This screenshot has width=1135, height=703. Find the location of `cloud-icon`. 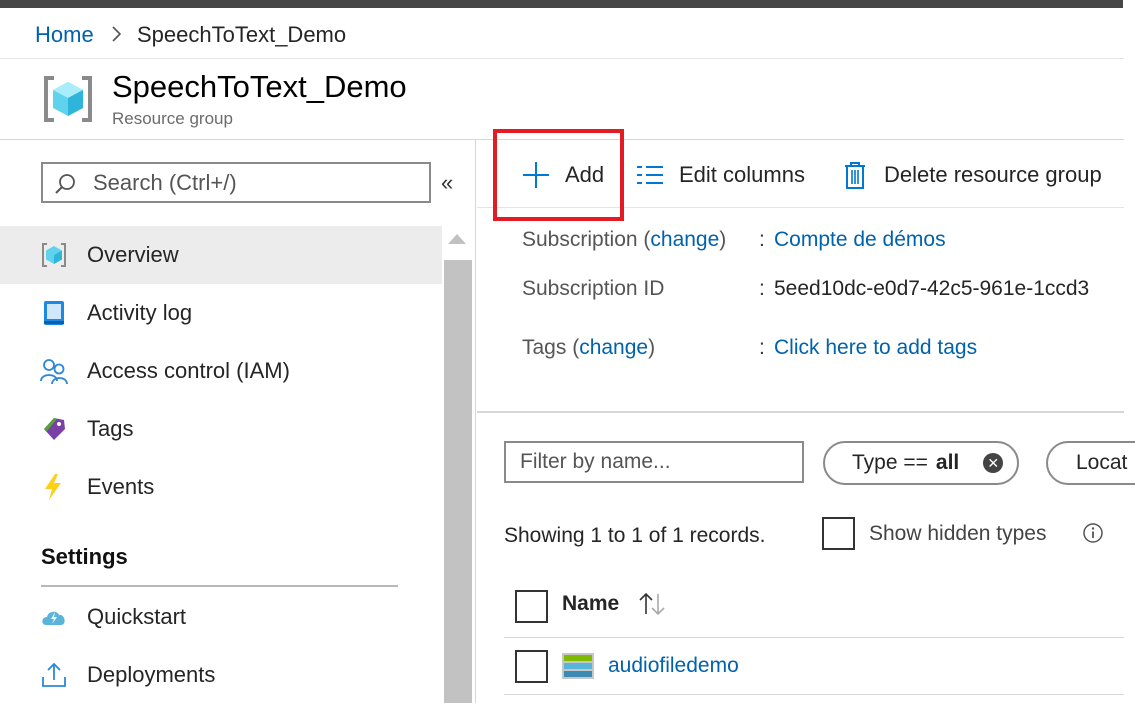

cloud-icon is located at coordinates (53, 618).